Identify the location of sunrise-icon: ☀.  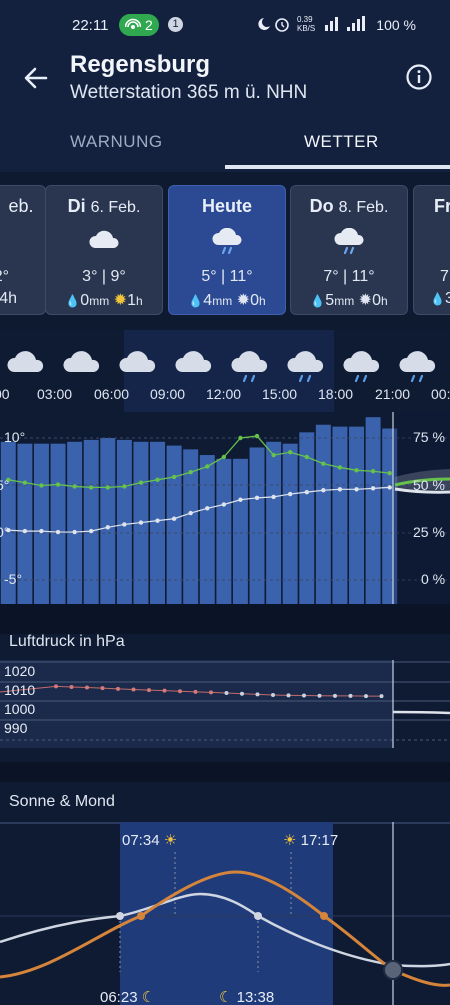
(170, 840).